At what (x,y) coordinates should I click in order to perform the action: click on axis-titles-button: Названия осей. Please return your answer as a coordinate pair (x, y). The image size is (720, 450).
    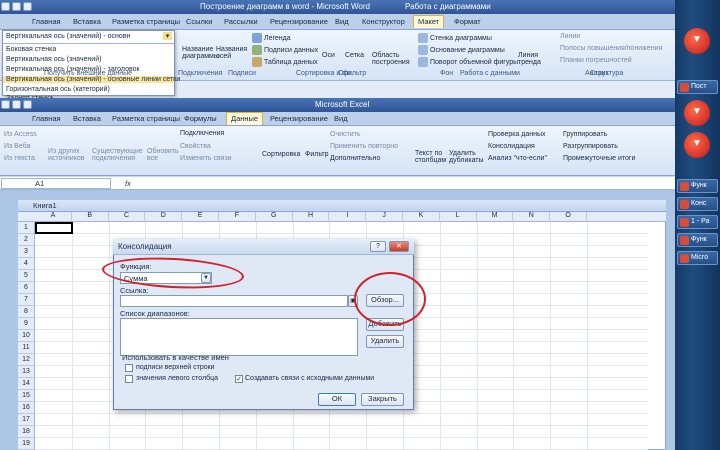
    Looking at the image, I should click on (231, 53).